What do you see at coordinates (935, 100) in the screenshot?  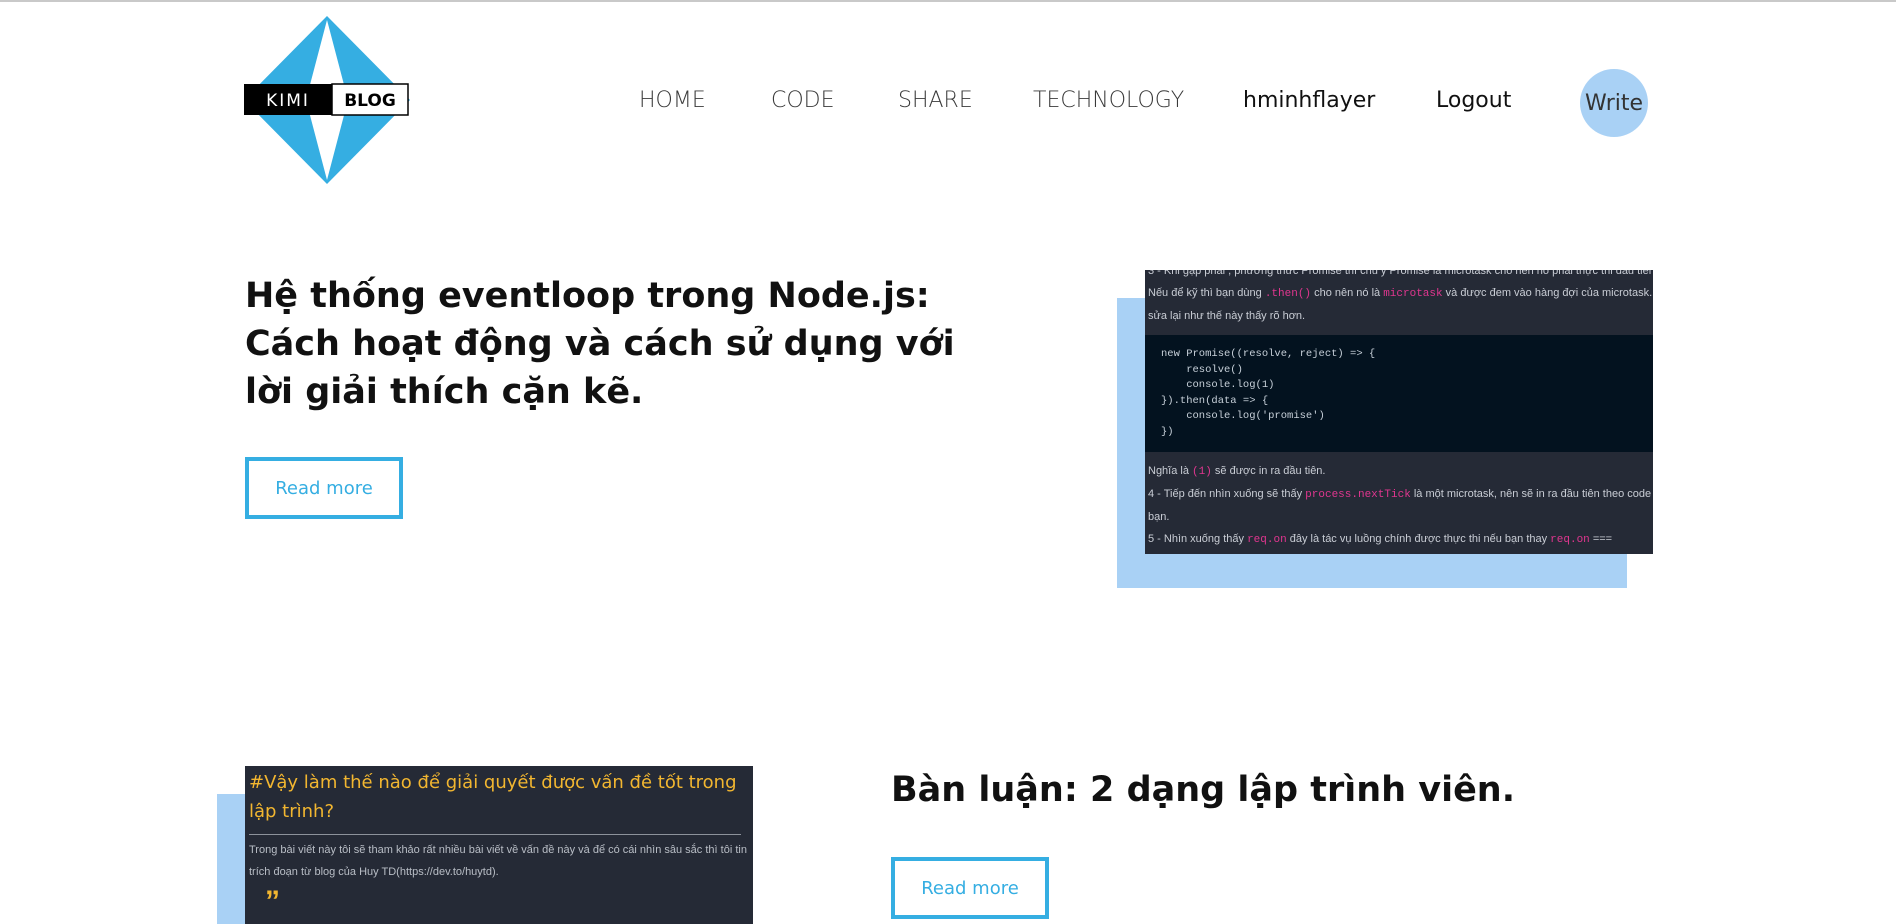 I see `nav-share: SHARE` at bounding box center [935, 100].